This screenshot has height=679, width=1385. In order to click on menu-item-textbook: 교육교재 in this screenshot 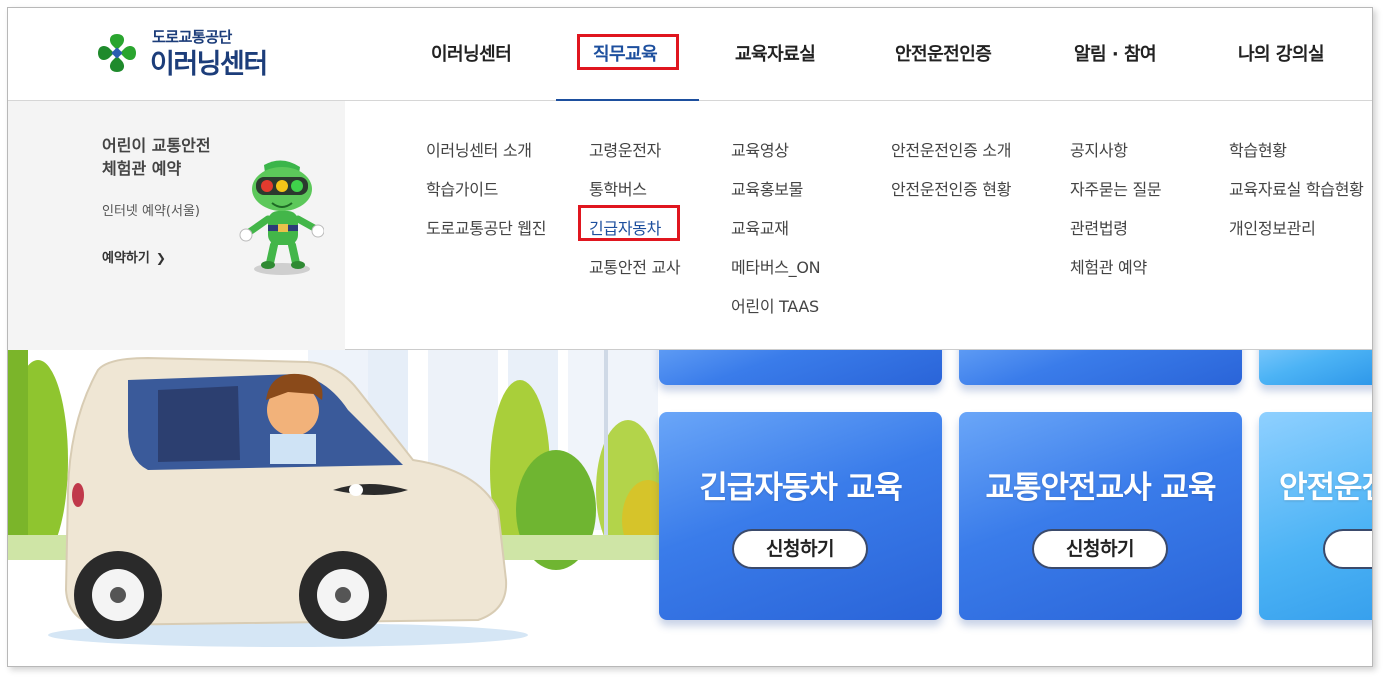, I will do `click(775, 234)`.